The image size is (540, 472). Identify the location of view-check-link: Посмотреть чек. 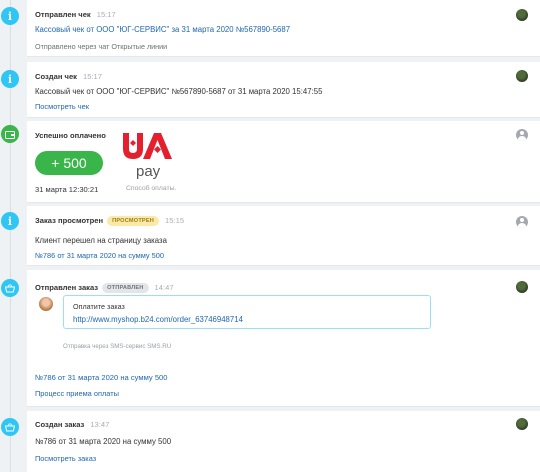
(62, 106).